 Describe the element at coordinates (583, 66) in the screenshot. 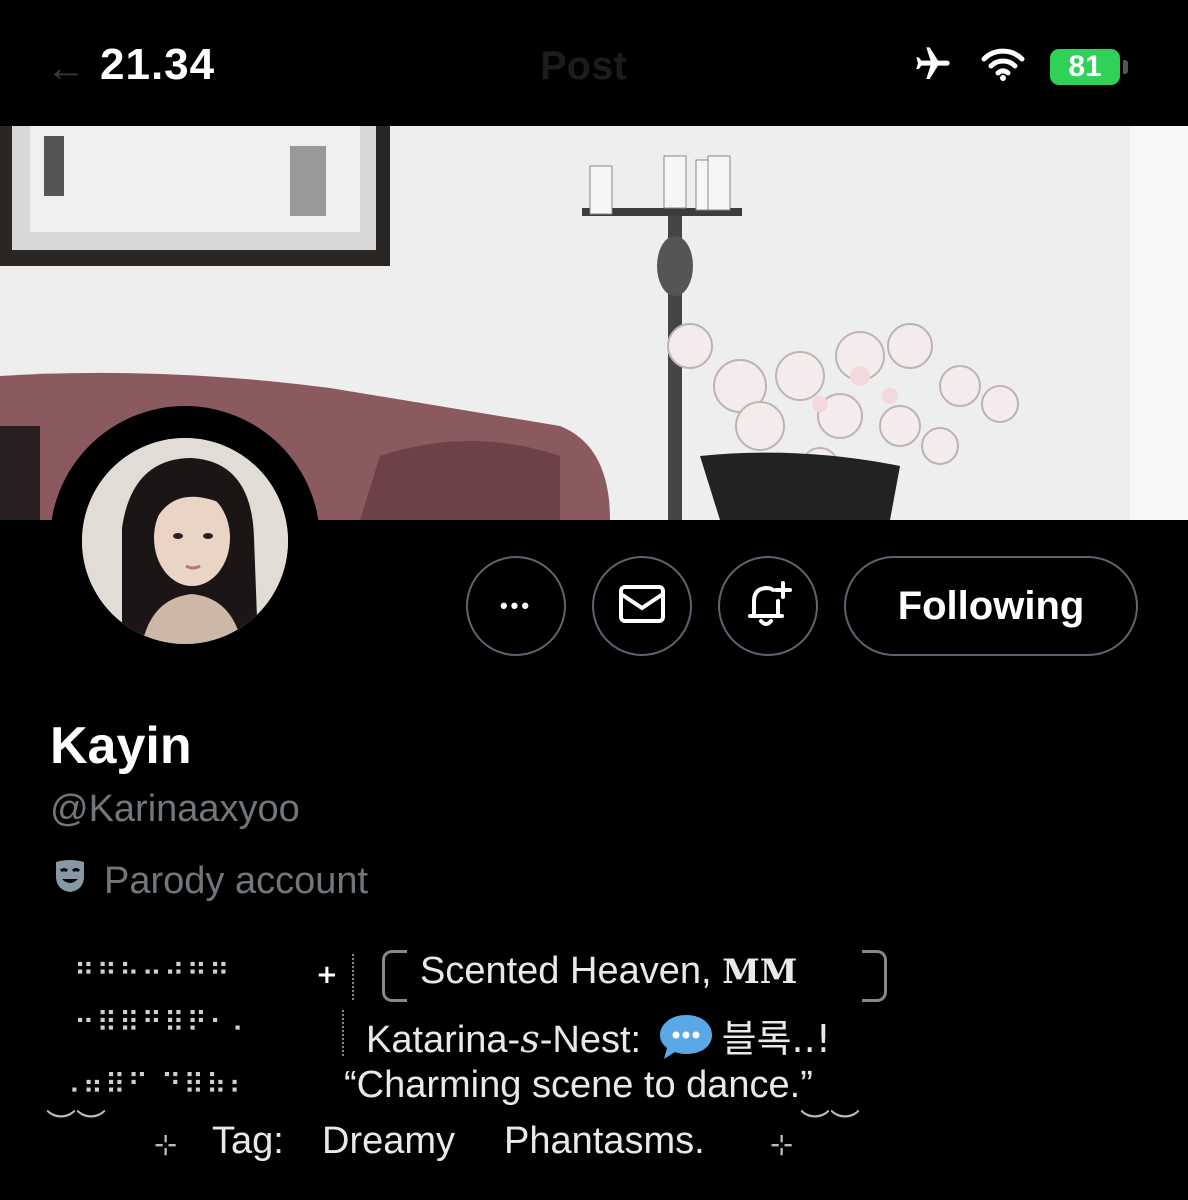

I see `faded-page-title: Post` at that location.